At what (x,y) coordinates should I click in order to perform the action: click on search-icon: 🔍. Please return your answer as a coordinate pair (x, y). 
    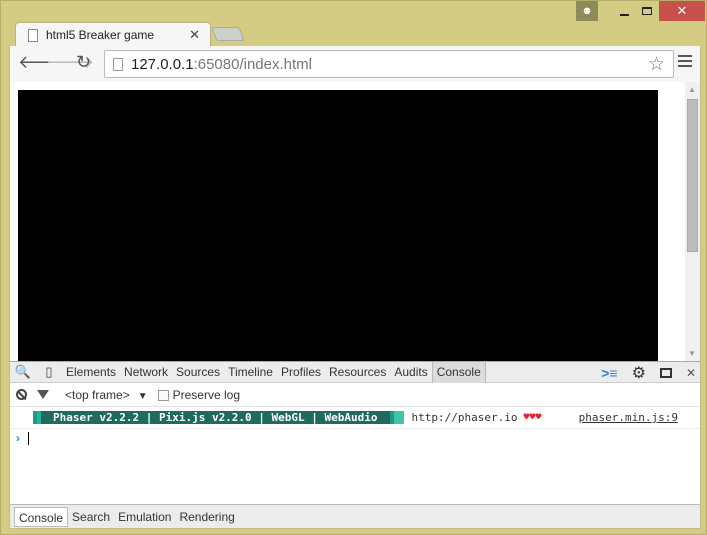
    Looking at the image, I should click on (23, 372).